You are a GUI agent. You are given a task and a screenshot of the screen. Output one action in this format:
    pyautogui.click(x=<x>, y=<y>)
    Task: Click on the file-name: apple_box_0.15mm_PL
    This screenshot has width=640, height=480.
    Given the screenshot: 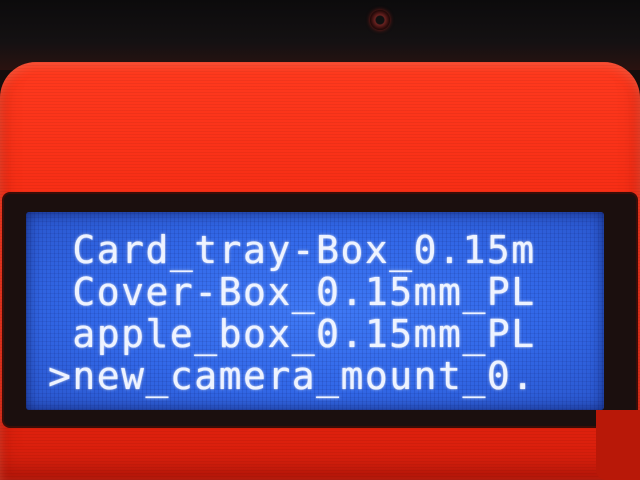 What is the action you would take?
    pyautogui.click(x=304, y=334)
    